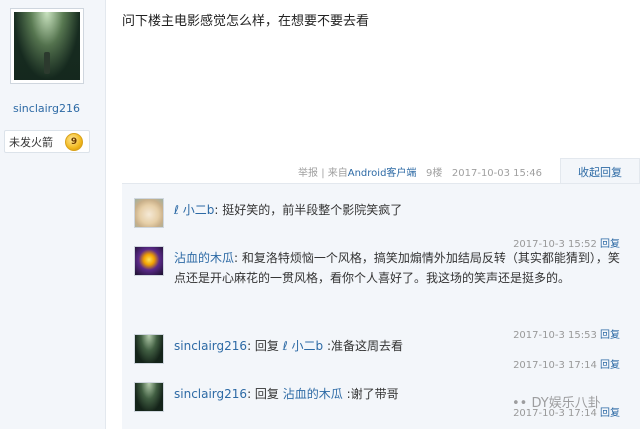 Image resolution: width=640 pixels, height=429 pixels. I want to click on comment-time: 2017-10-3 17:14 回复, so click(566, 365).